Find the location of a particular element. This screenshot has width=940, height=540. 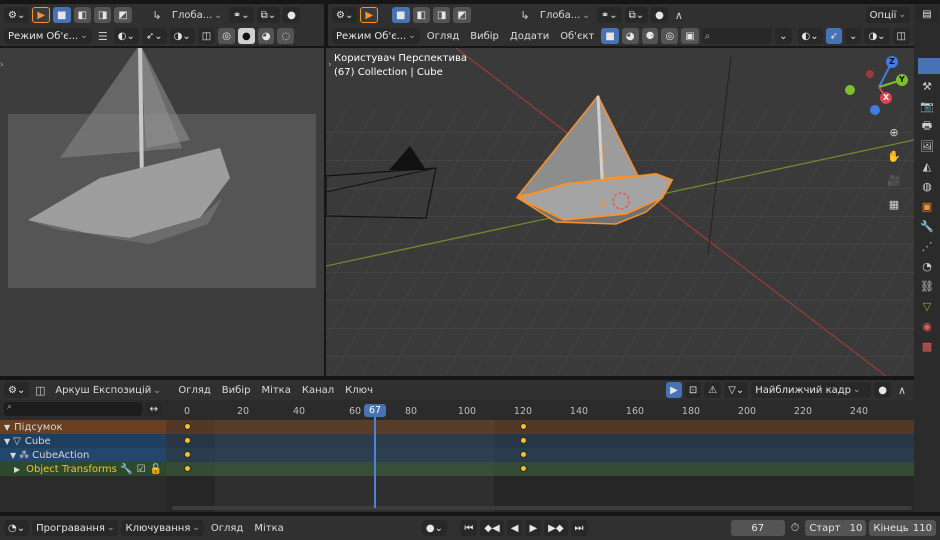

pivot-button-main: ⚭⌄ is located at coordinates (609, 15).